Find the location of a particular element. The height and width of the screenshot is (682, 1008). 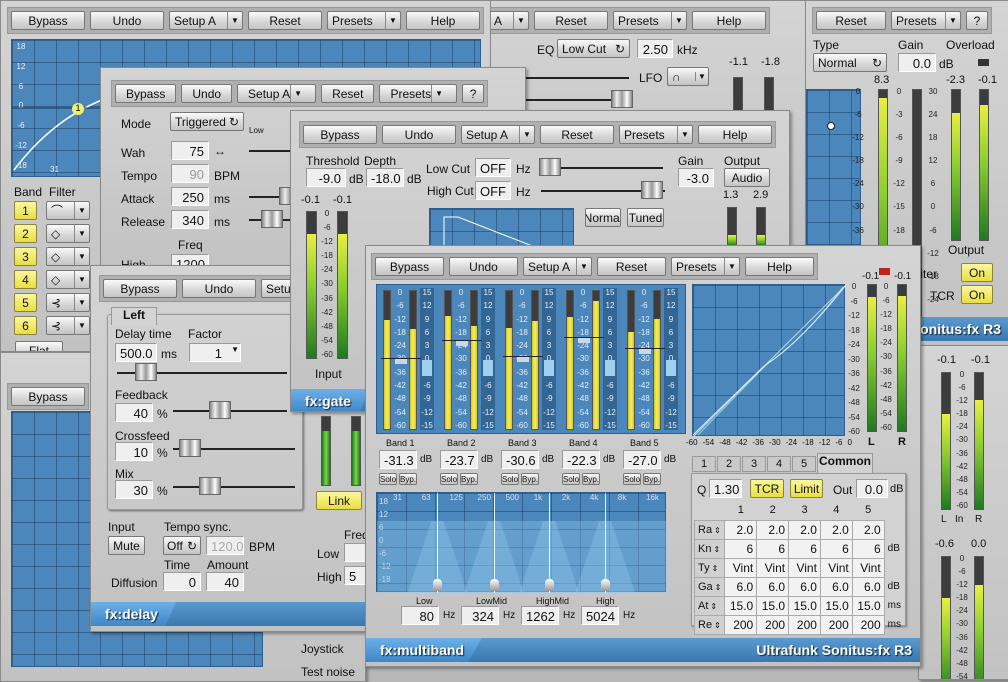

gain-field: 0.0 is located at coordinates (917, 62).